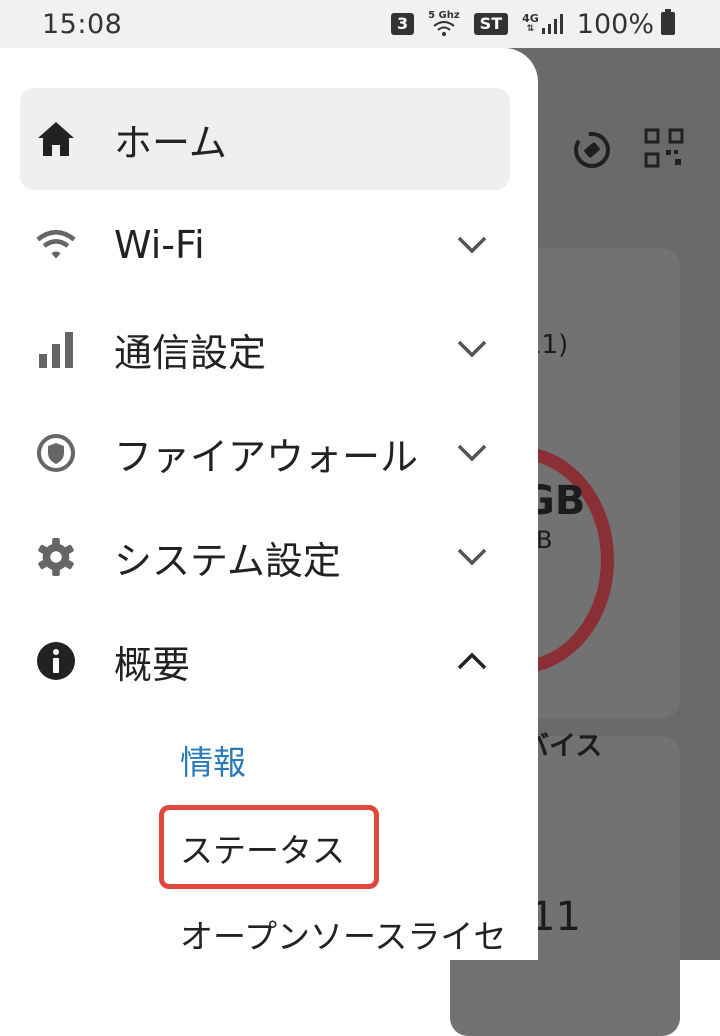  What do you see at coordinates (266, 456) in the screenshot?
I see `nav-label-firewall: ファイアウォール` at bounding box center [266, 456].